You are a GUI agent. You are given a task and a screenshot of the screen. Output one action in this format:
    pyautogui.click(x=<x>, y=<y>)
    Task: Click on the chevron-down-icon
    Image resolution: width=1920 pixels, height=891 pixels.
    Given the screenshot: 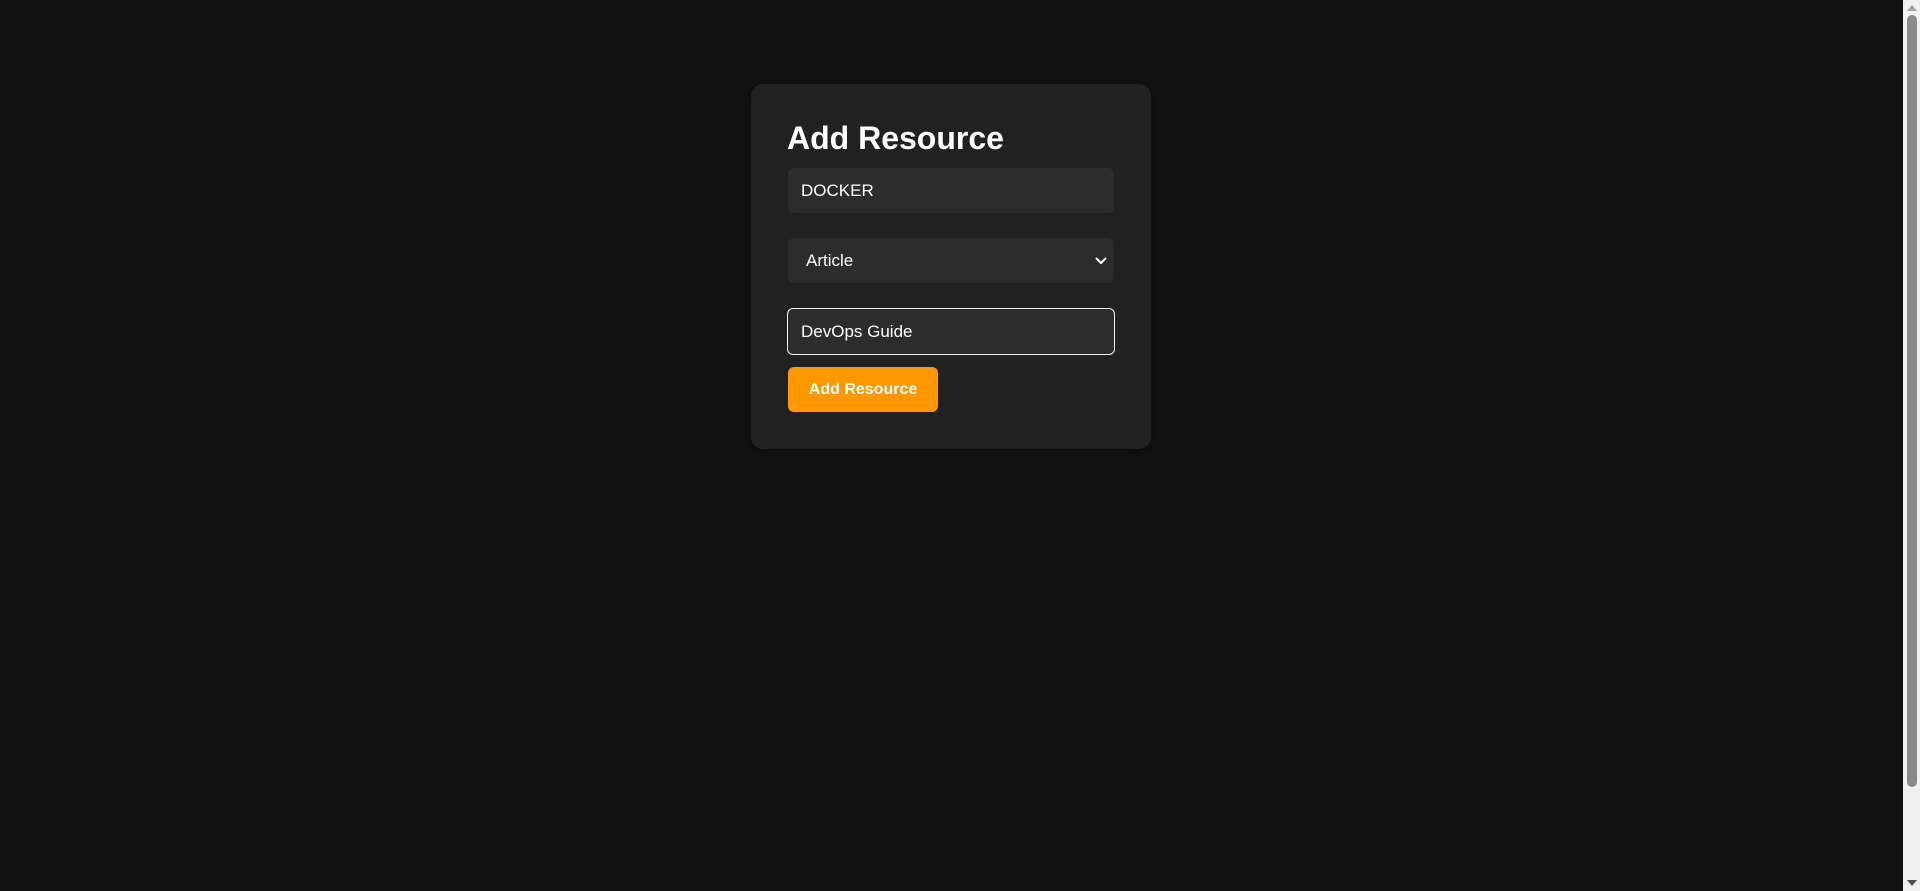 What is the action you would take?
    pyautogui.click(x=1101, y=261)
    